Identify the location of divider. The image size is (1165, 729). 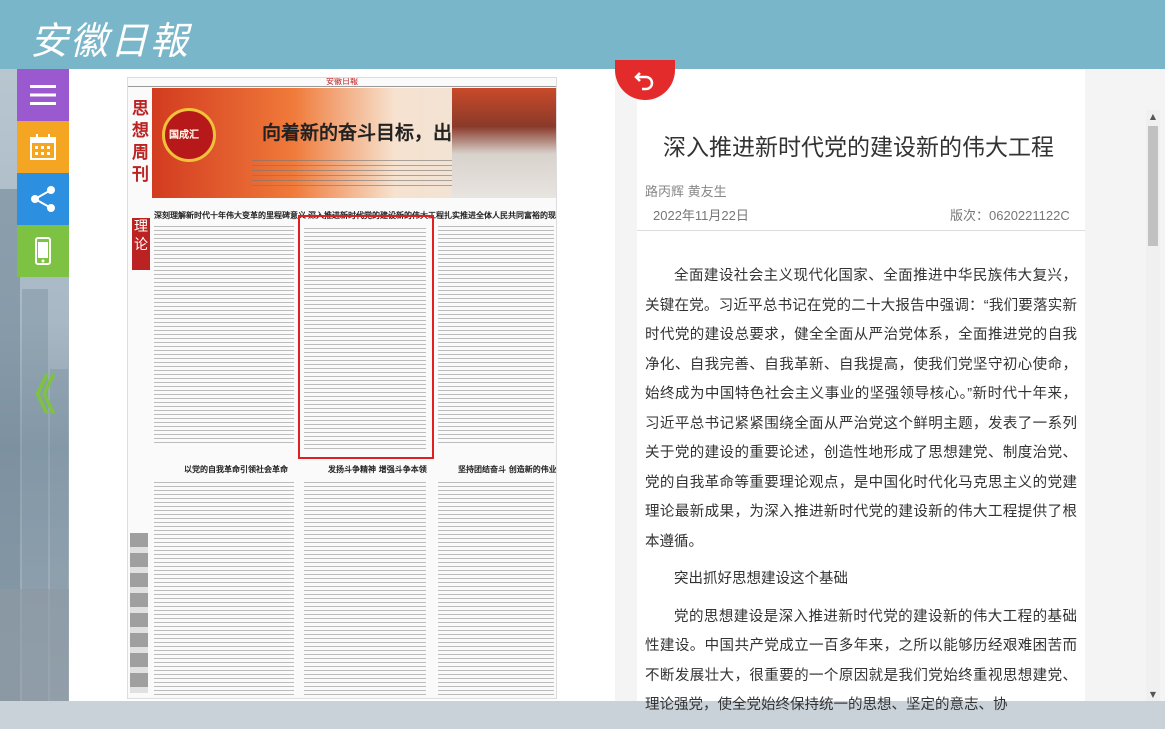
(861, 230).